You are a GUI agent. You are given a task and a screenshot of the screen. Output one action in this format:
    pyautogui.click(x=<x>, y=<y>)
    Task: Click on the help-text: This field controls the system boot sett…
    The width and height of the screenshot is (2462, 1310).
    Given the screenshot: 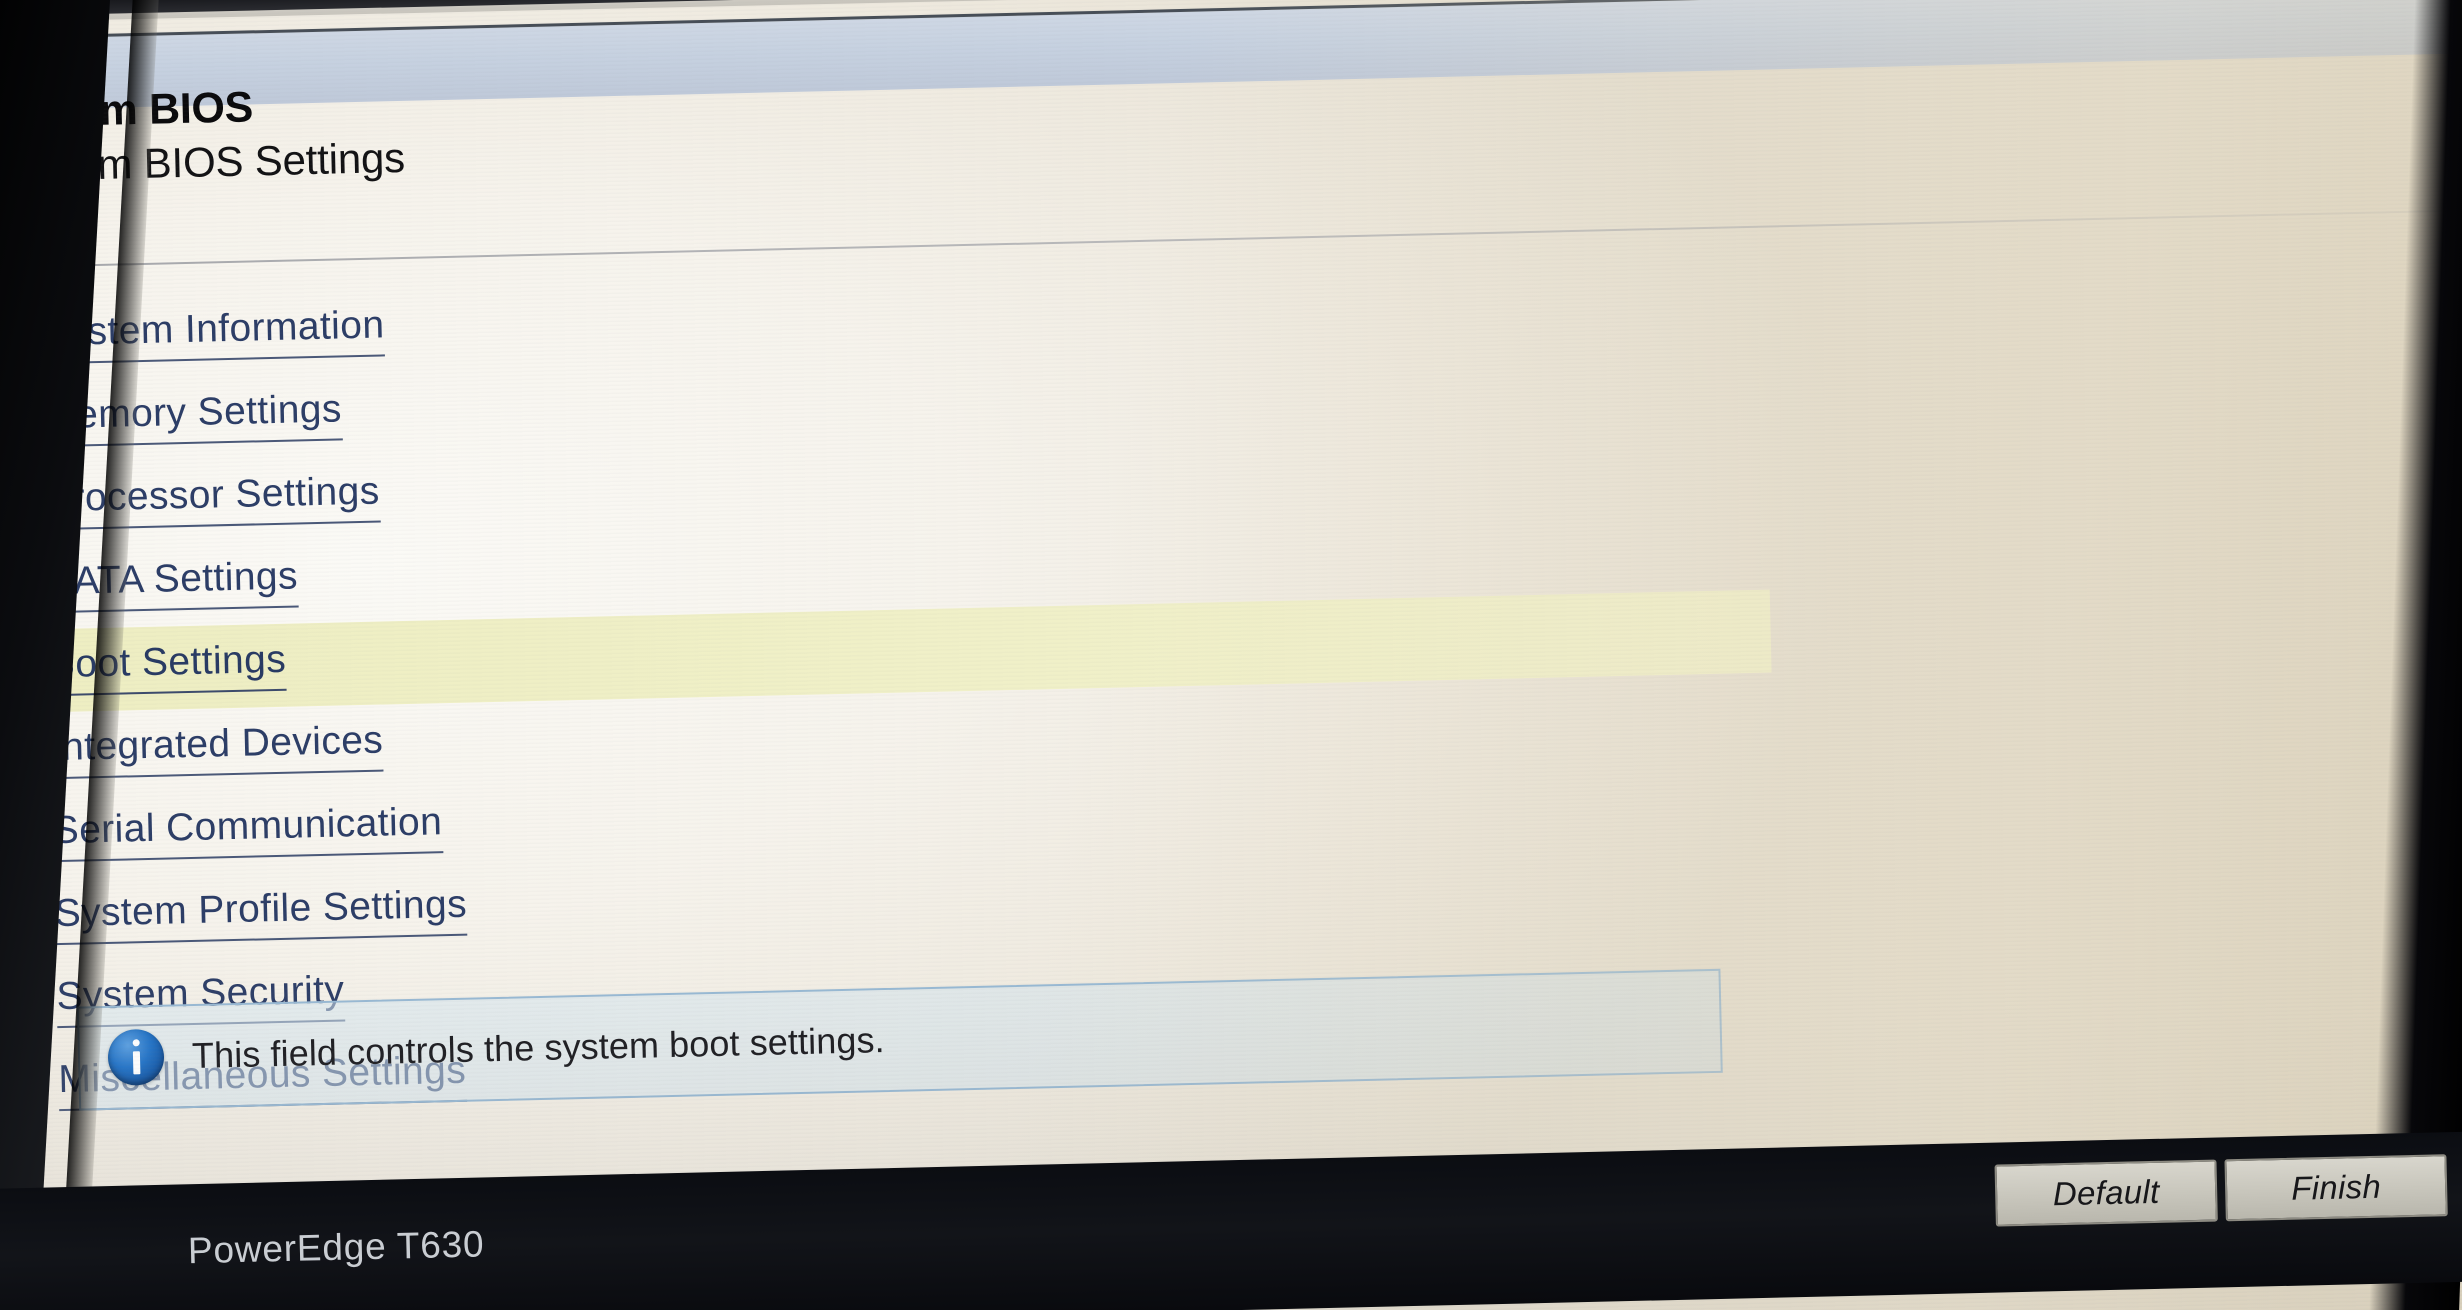 What is the action you would take?
    pyautogui.click(x=538, y=1048)
    